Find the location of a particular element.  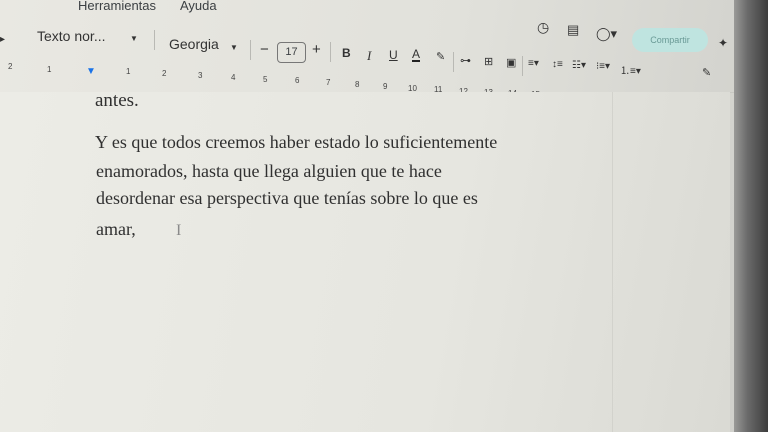

menu-help: Ayuda is located at coordinates (198, 6).